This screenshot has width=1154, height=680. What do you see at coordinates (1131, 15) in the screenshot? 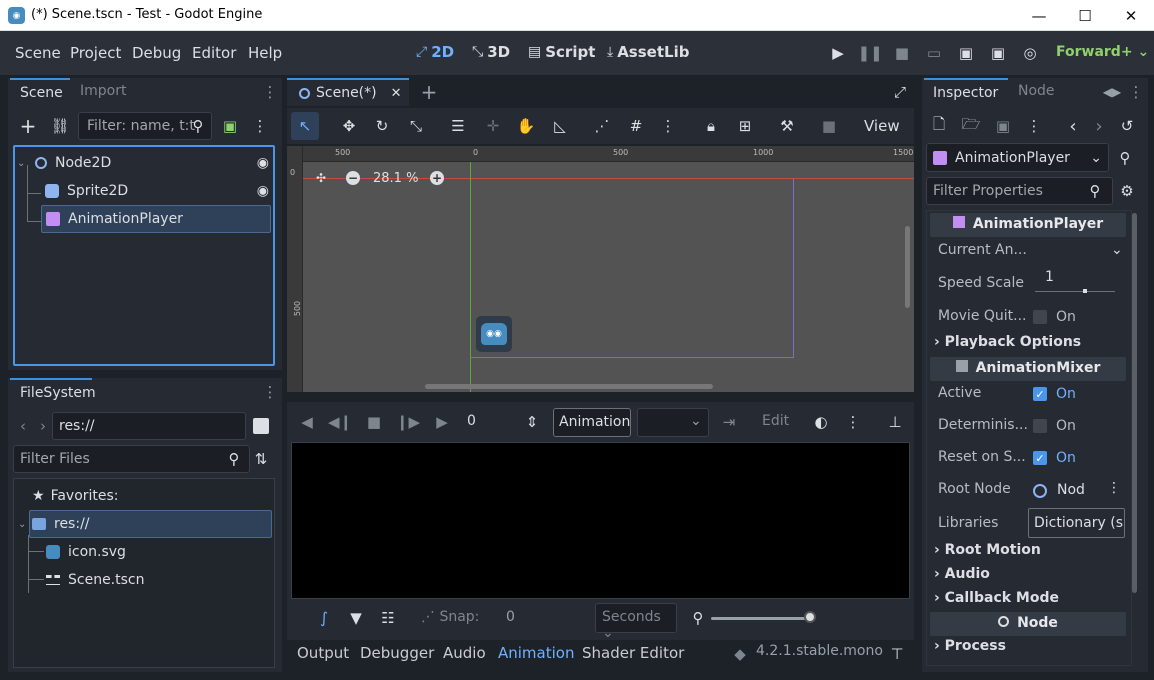
I see `close-button: ✕` at bounding box center [1131, 15].